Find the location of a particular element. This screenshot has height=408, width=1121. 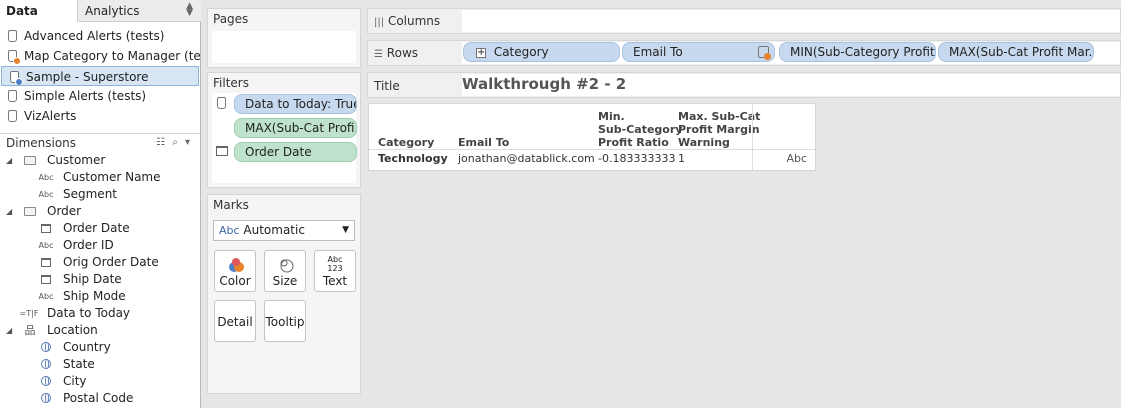

datasource-item-selected: Sample - Superstore is located at coordinates (100, 76).